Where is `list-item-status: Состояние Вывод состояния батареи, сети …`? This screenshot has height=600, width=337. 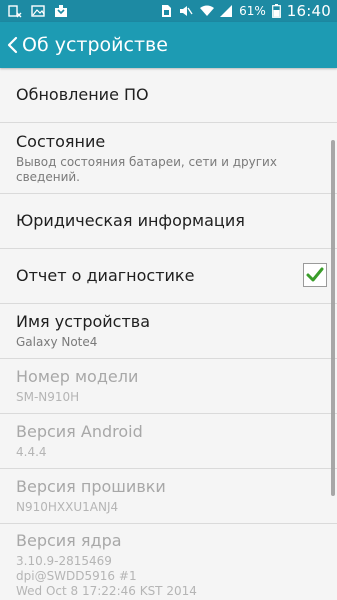 list-item-status: Состояние Вывод состояния батареи, сети … is located at coordinates (168, 158).